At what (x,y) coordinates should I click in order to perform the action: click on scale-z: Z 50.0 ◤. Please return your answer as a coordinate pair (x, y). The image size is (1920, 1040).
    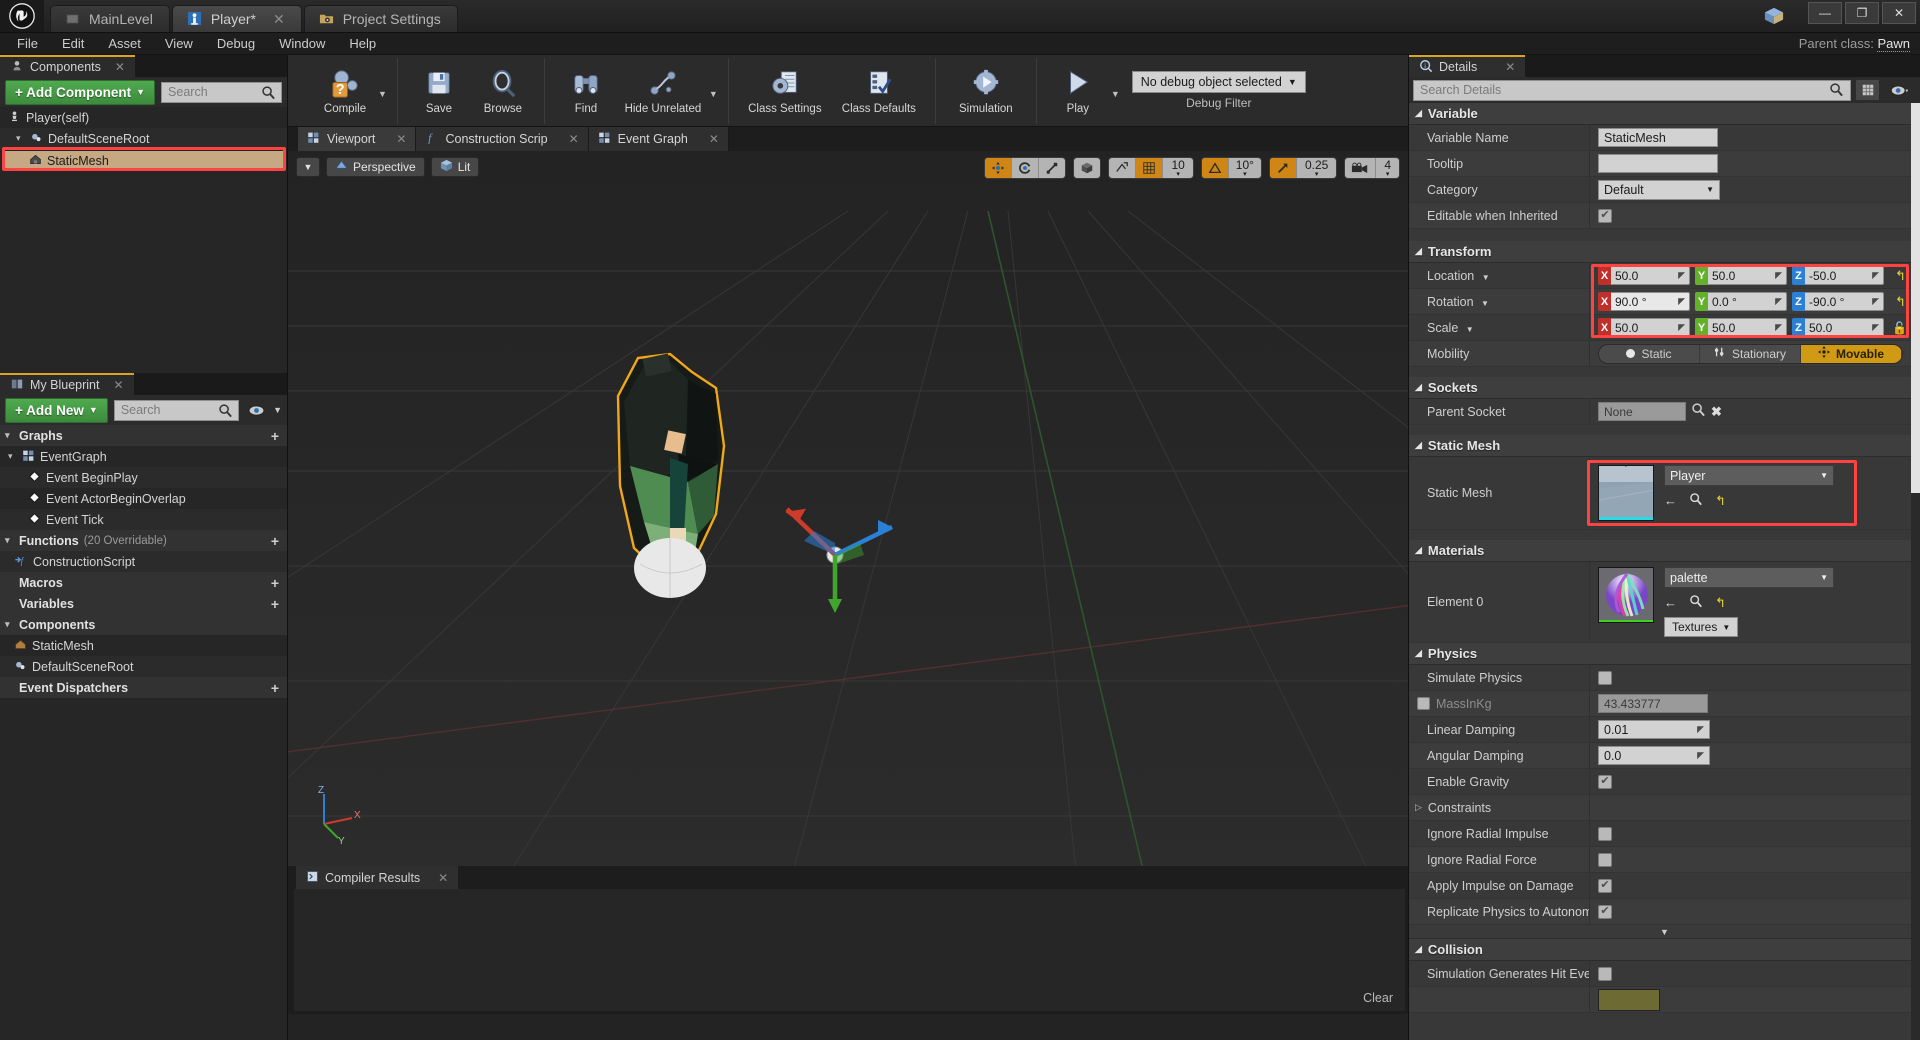
    Looking at the image, I should click on (1838, 327).